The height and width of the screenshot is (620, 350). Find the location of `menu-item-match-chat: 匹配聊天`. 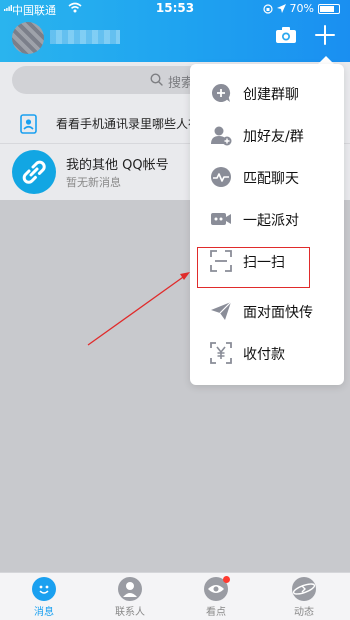

menu-item-match-chat: 匹配聊天 is located at coordinates (267, 177).